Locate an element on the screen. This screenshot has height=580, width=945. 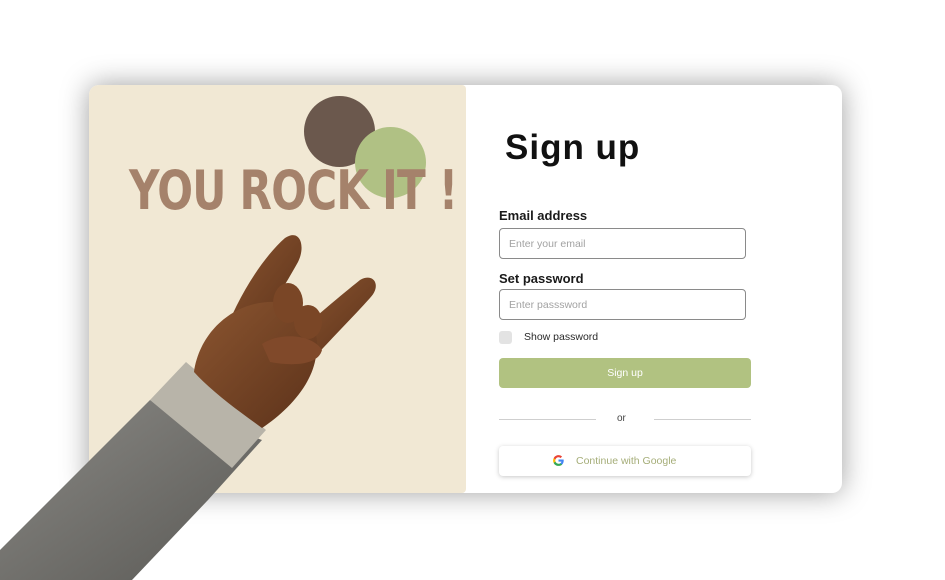
password-label: Set password is located at coordinates (541, 278).